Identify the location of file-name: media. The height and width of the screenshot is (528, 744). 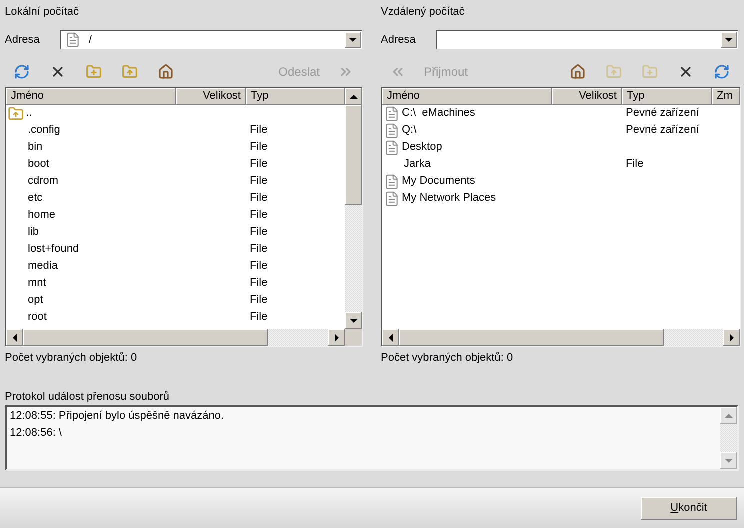
(43, 266).